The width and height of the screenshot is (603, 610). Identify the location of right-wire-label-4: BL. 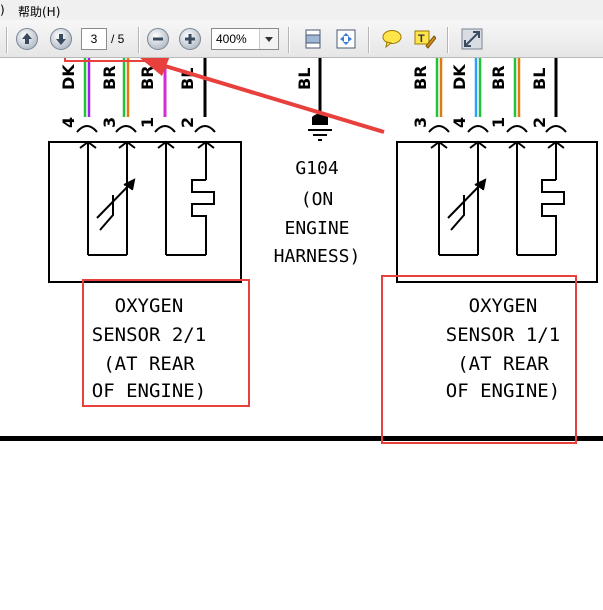
(539, 79).